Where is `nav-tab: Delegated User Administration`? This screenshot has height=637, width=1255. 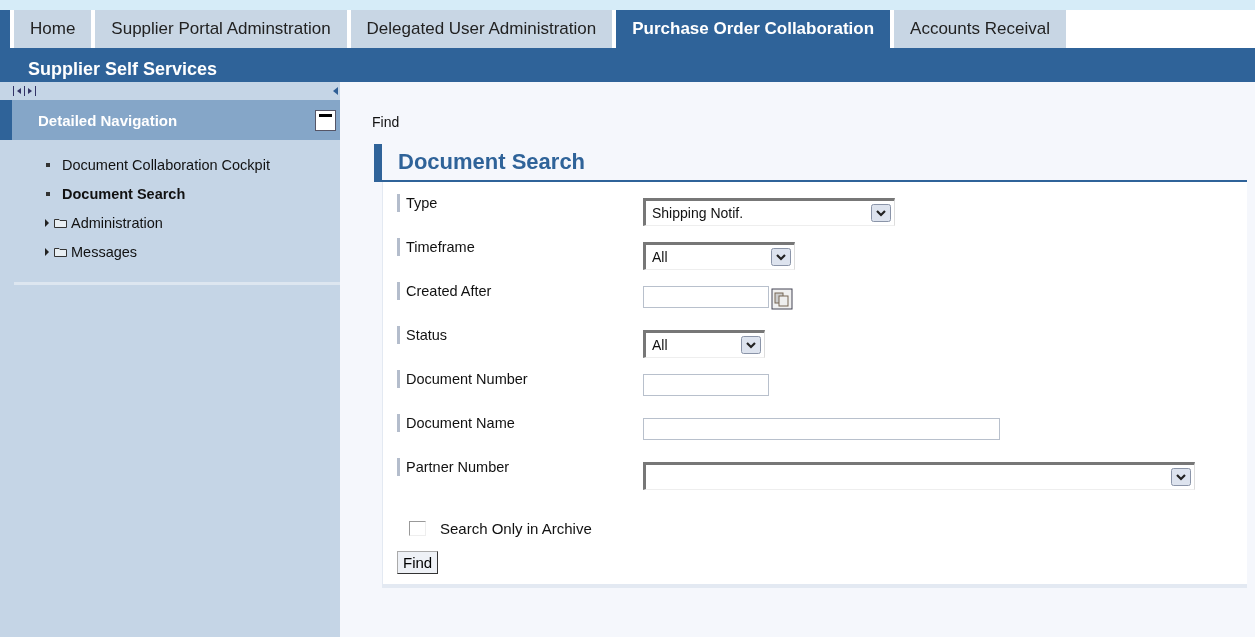 nav-tab: Delegated User Administration is located at coordinates (481, 29).